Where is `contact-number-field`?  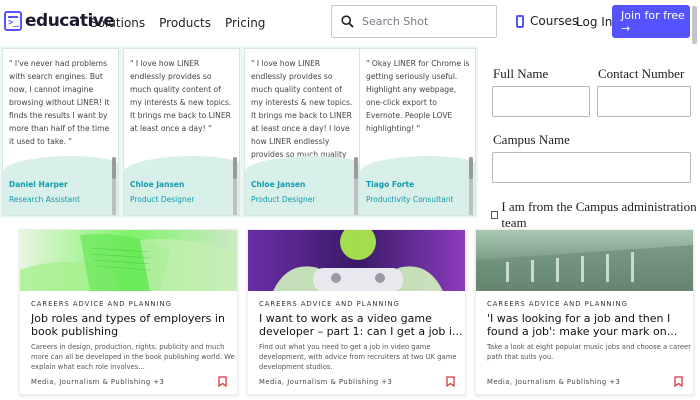
contact-number-field is located at coordinates (644, 101).